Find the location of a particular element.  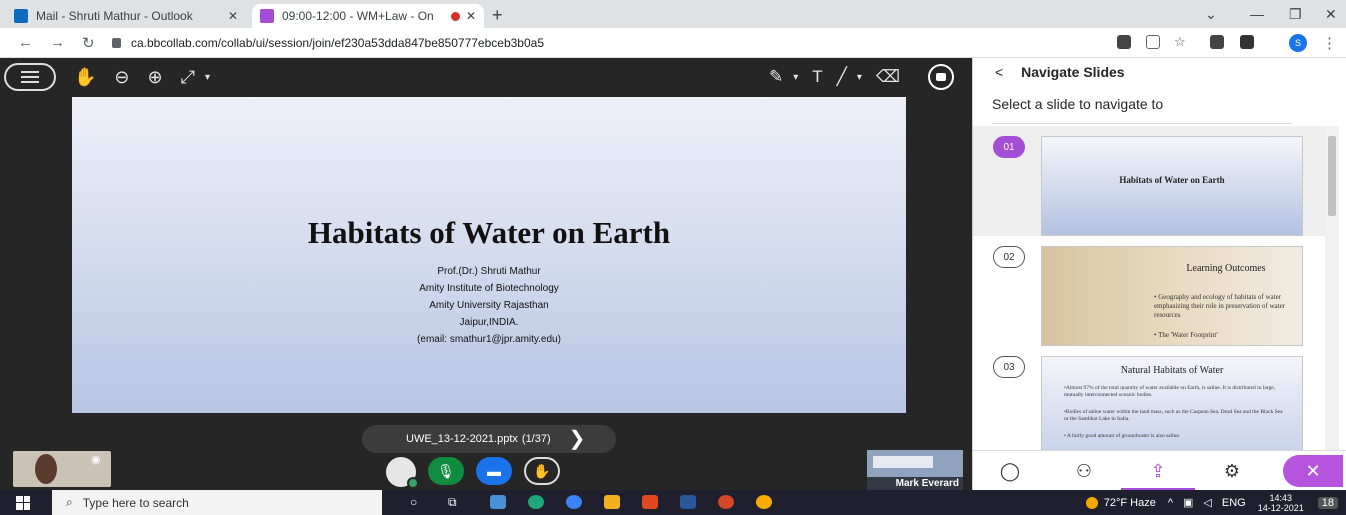

notification-count: 18 is located at coordinates (1327, 502).